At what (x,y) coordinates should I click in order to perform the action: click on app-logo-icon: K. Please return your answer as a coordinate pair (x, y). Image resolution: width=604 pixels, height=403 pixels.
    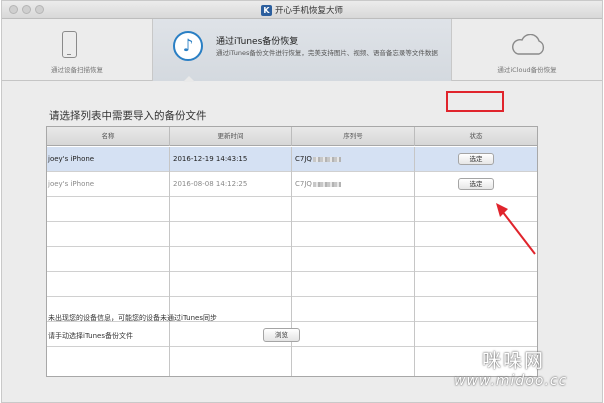
    Looking at the image, I should click on (266, 10).